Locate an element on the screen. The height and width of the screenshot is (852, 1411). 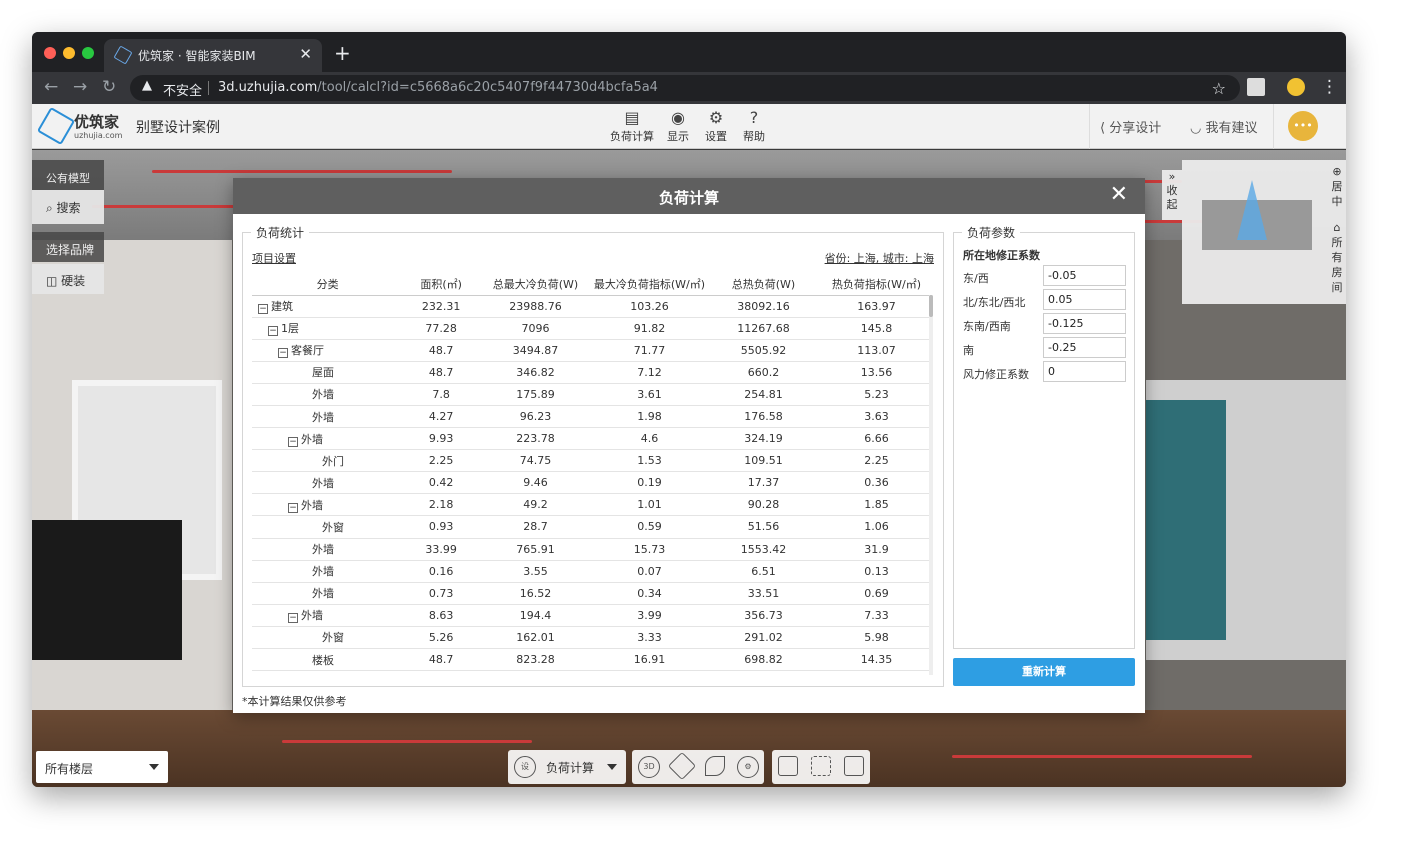
location-link: 省份: 上海, 城市: 上海 is located at coordinates (879, 258).